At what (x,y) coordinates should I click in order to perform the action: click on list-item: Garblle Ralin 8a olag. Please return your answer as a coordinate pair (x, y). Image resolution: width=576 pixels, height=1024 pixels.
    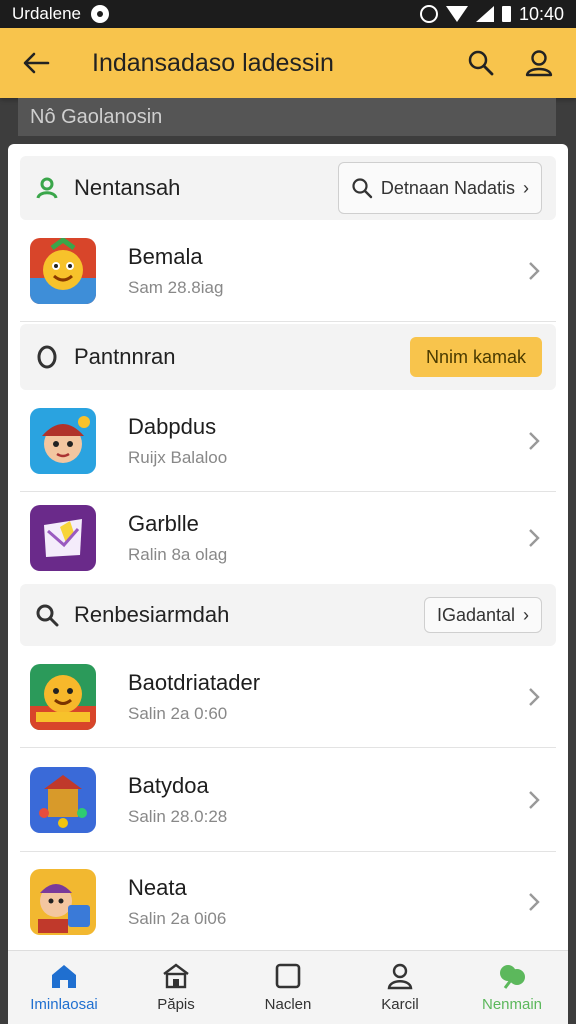
    Looking at the image, I should click on (288, 538).